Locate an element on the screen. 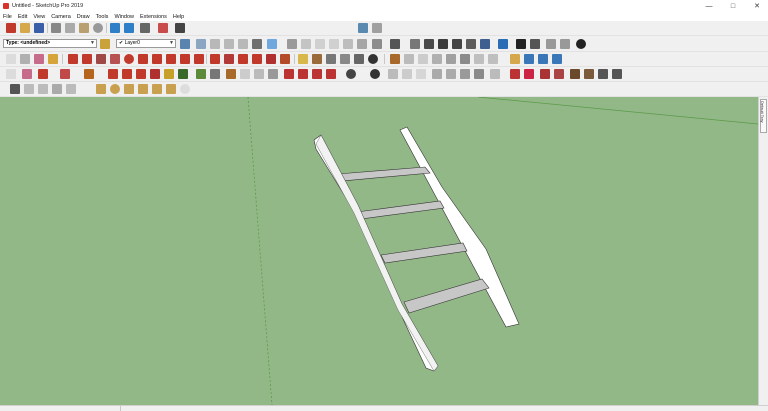 Image resolution: width=768 pixels, height=411 pixels. monochrome-style-icon is located at coordinates (377, 44).